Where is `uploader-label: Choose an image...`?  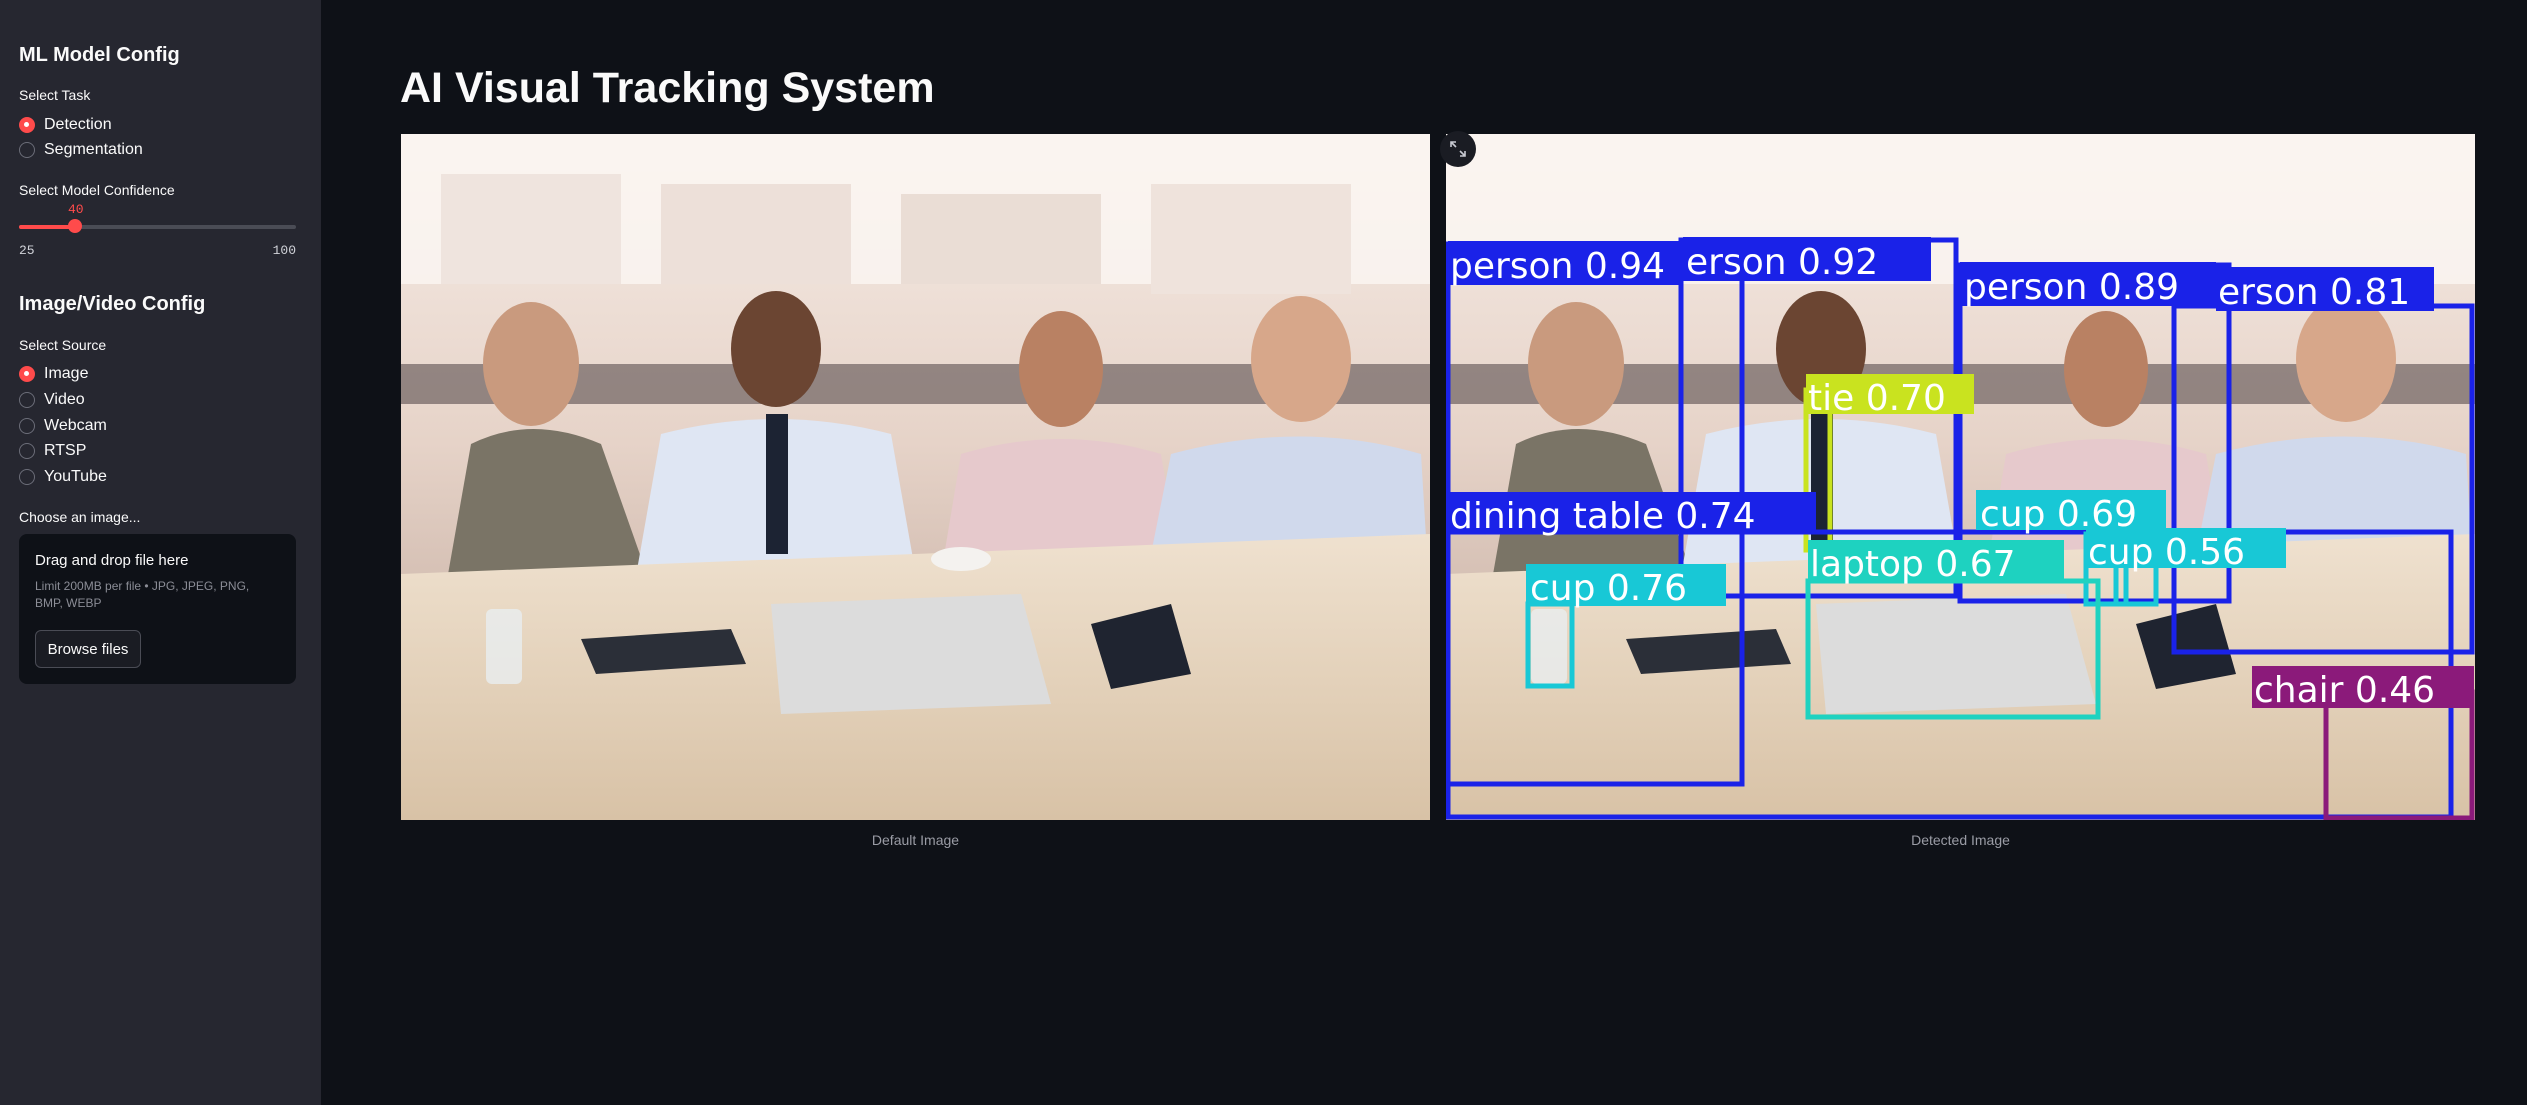 uploader-label: Choose an image... is located at coordinates (80, 517).